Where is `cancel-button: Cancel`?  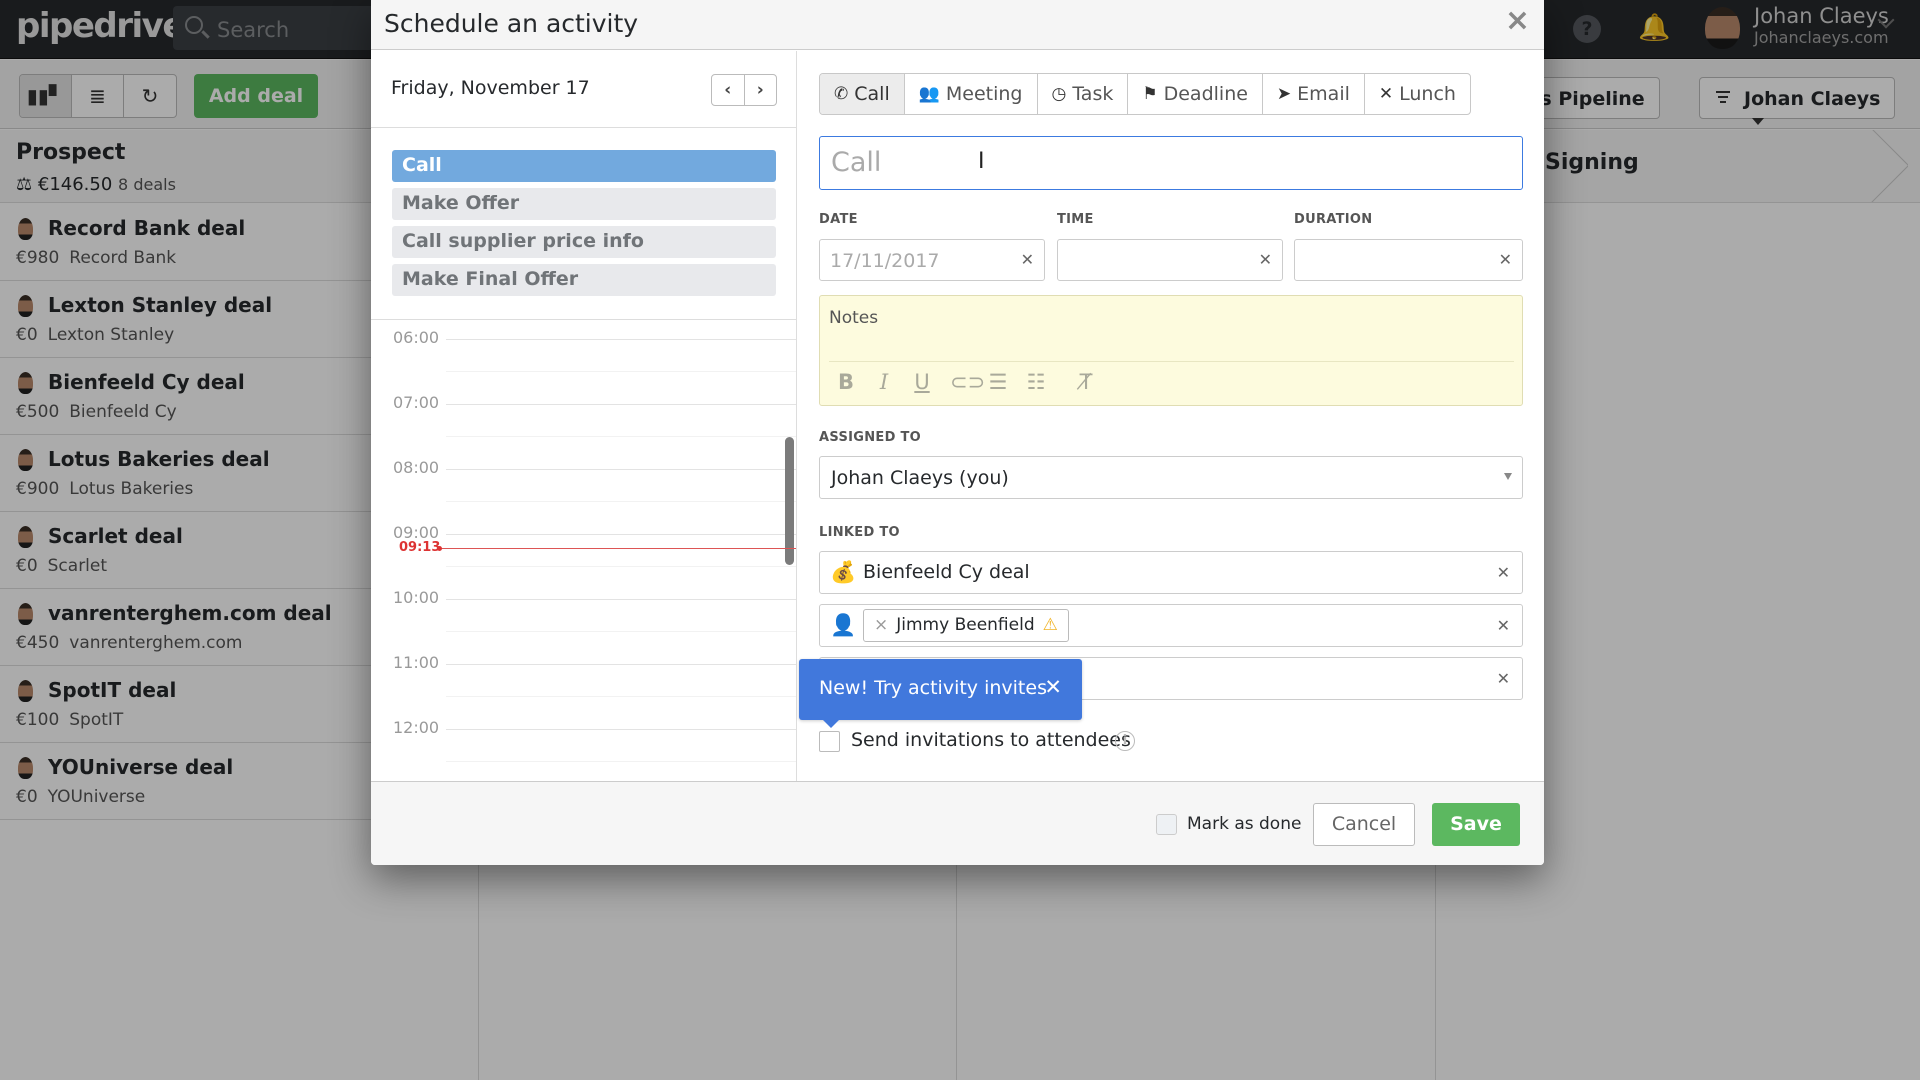 cancel-button: Cancel is located at coordinates (1364, 824).